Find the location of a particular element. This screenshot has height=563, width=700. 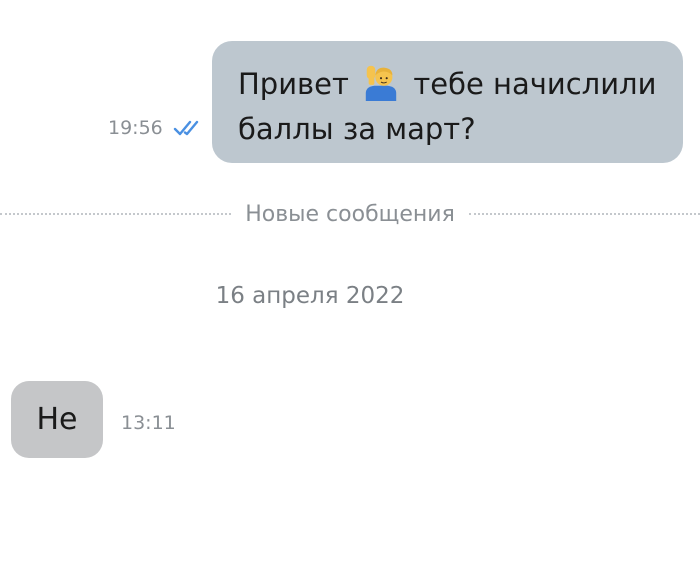

new-messages-divider: Новые сообщения is located at coordinates (350, 214).